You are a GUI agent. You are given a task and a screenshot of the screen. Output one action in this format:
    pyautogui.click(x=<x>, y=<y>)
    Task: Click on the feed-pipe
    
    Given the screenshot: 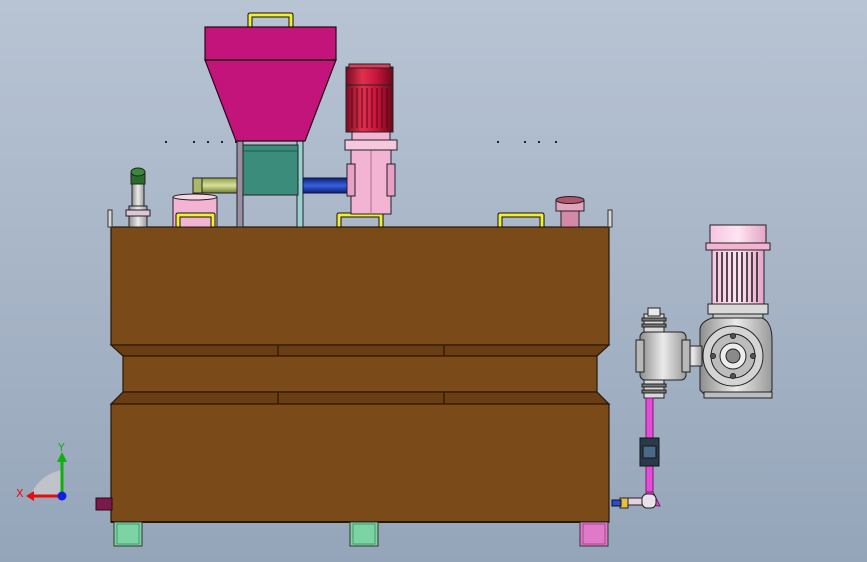 What is the action you would take?
    pyautogui.click(x=328, y=185)
    